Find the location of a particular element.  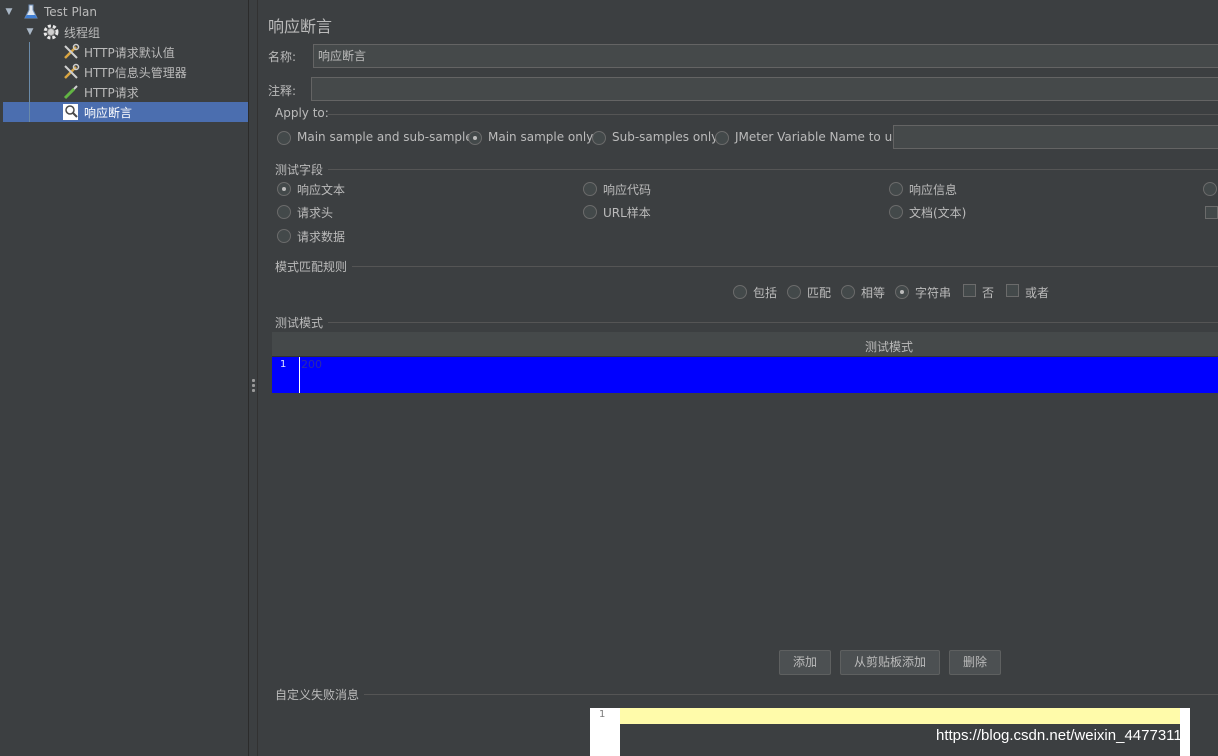

field-document-radio is located at coordinates (896, 212).